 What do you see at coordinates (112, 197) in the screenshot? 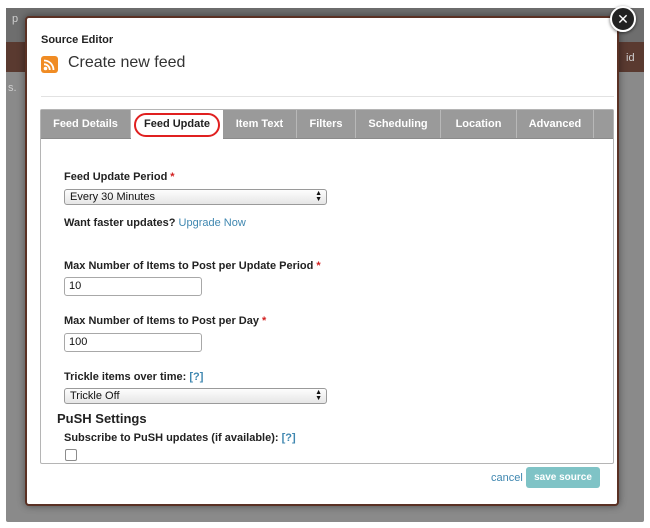
I see `update-period-value: Every 30 Minutes` at bounding box center [112, 197].